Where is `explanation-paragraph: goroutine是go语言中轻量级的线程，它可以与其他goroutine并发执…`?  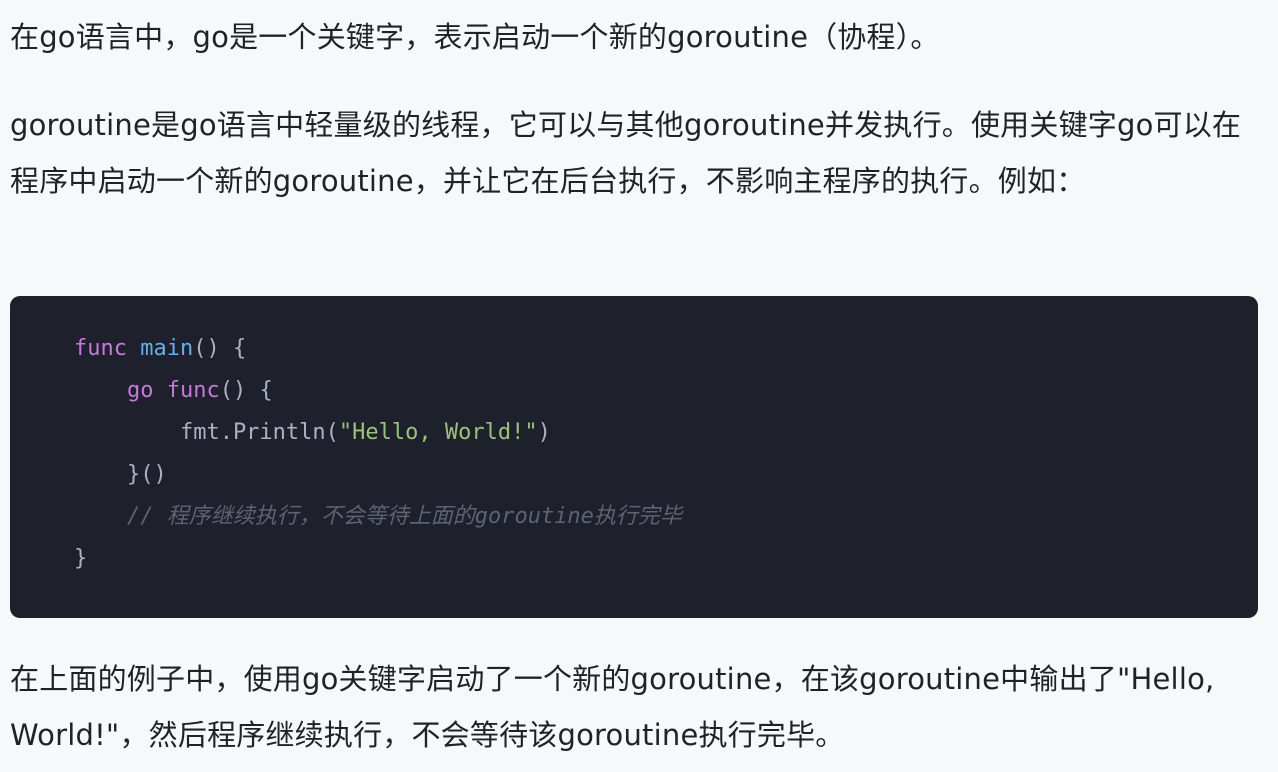
explanation-paragraph: goroutine是go语言中轻量级的线程，它可以与其他goroutine并发执… is located at coordinates (626, 153).